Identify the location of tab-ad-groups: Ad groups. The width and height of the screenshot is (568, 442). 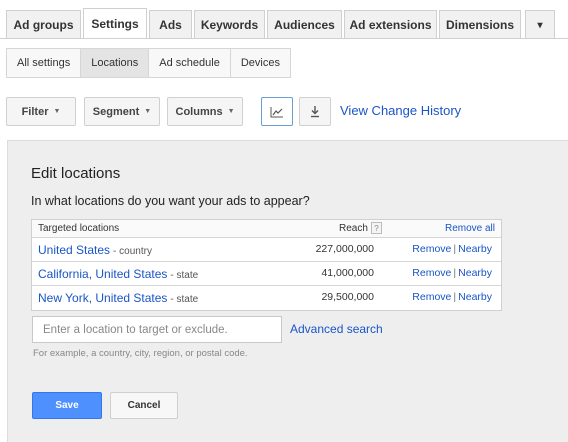
(43, 24).